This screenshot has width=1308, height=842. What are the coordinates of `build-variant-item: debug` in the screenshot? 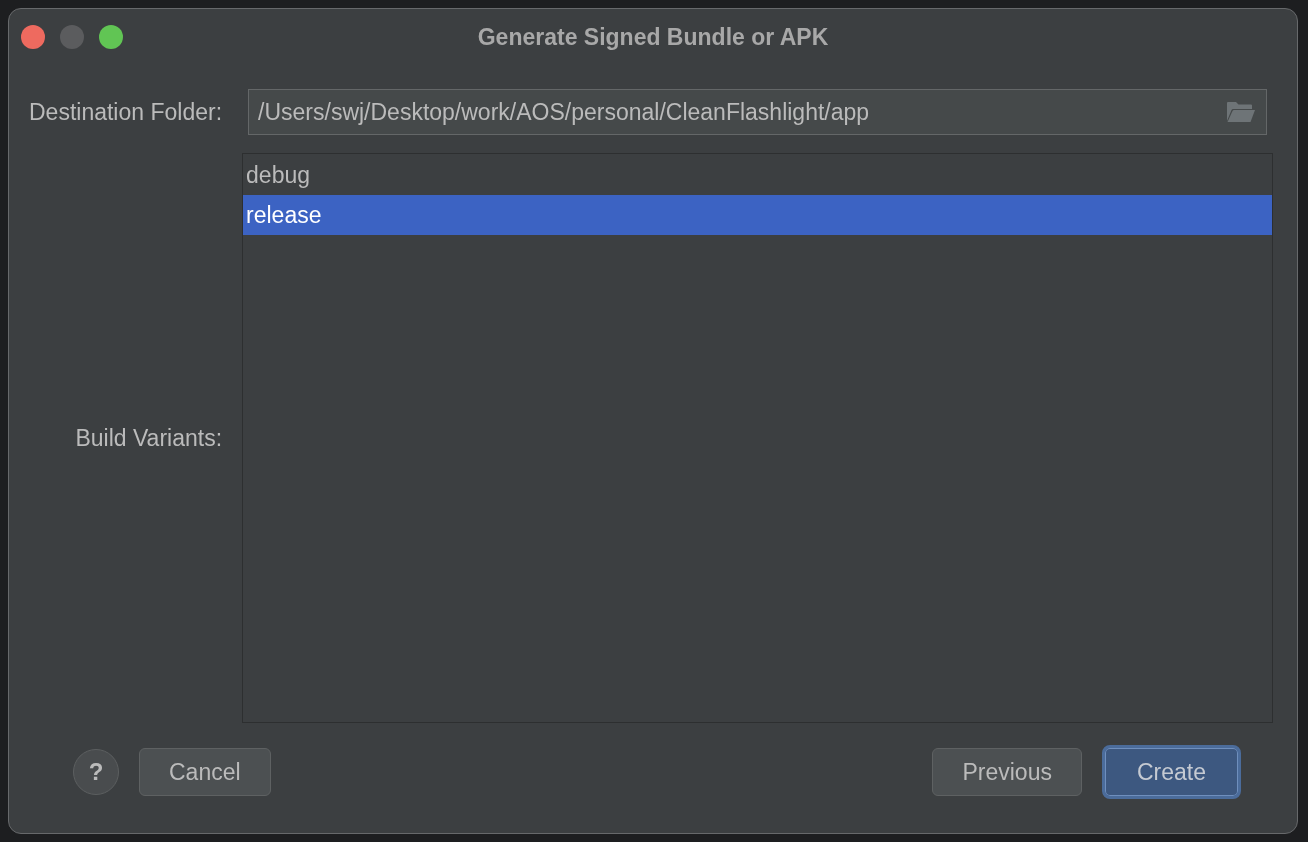 It's located at (757, 175).